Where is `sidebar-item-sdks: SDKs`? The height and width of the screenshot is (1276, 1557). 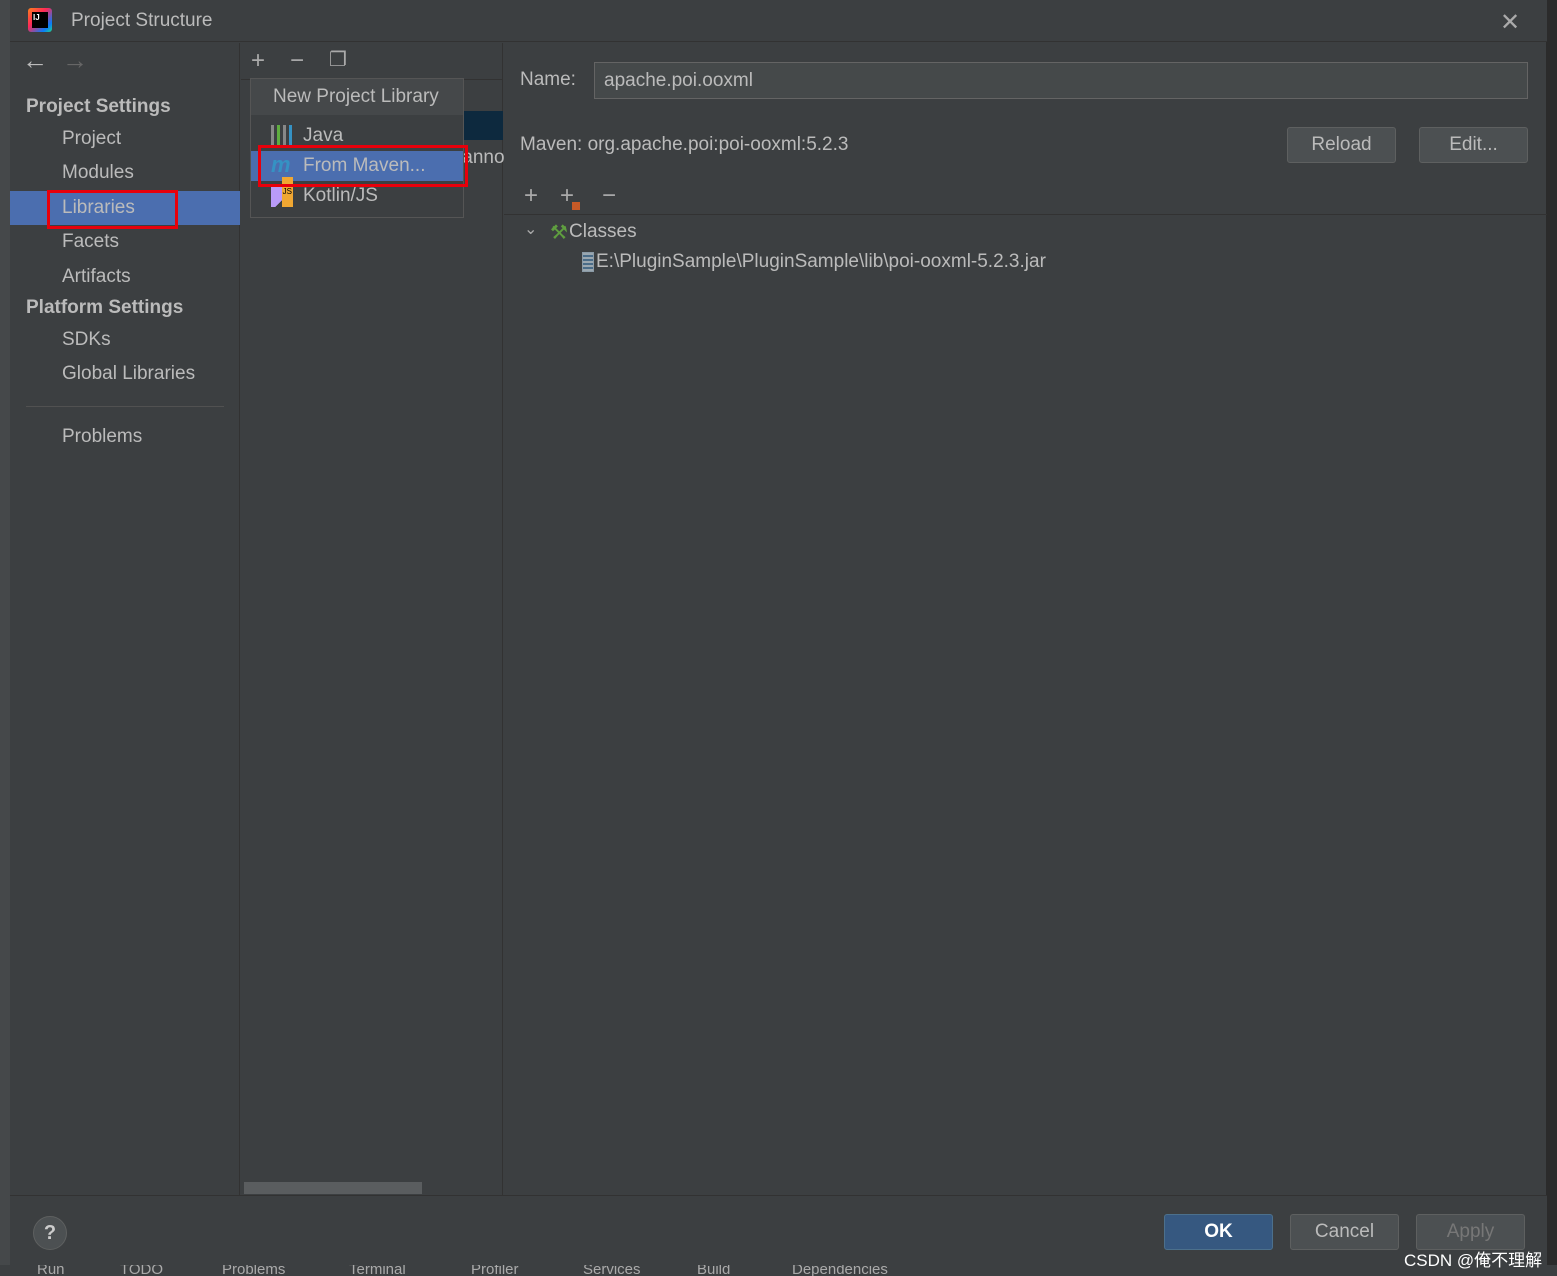
sidebar-item-sdks: SDKs is located at coordinates (125, 340).